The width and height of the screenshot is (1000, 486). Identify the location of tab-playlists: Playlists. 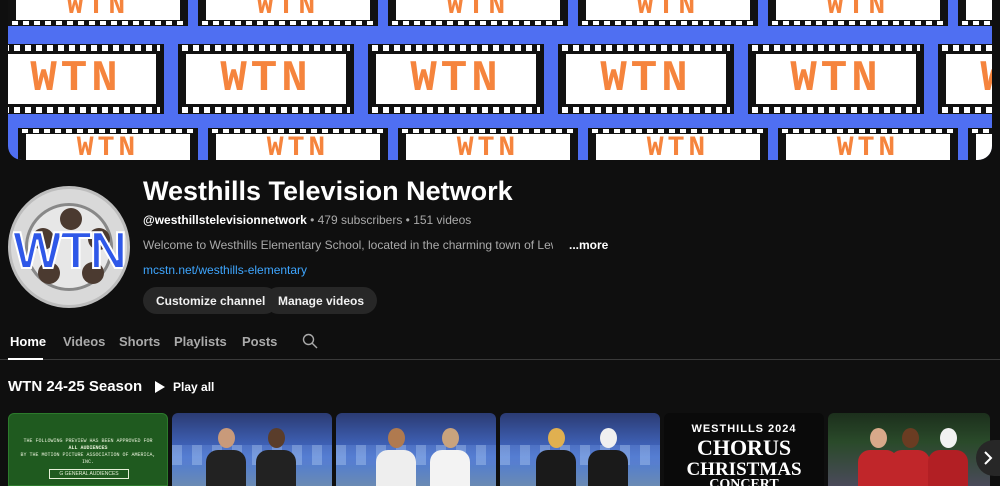
(200, 341).